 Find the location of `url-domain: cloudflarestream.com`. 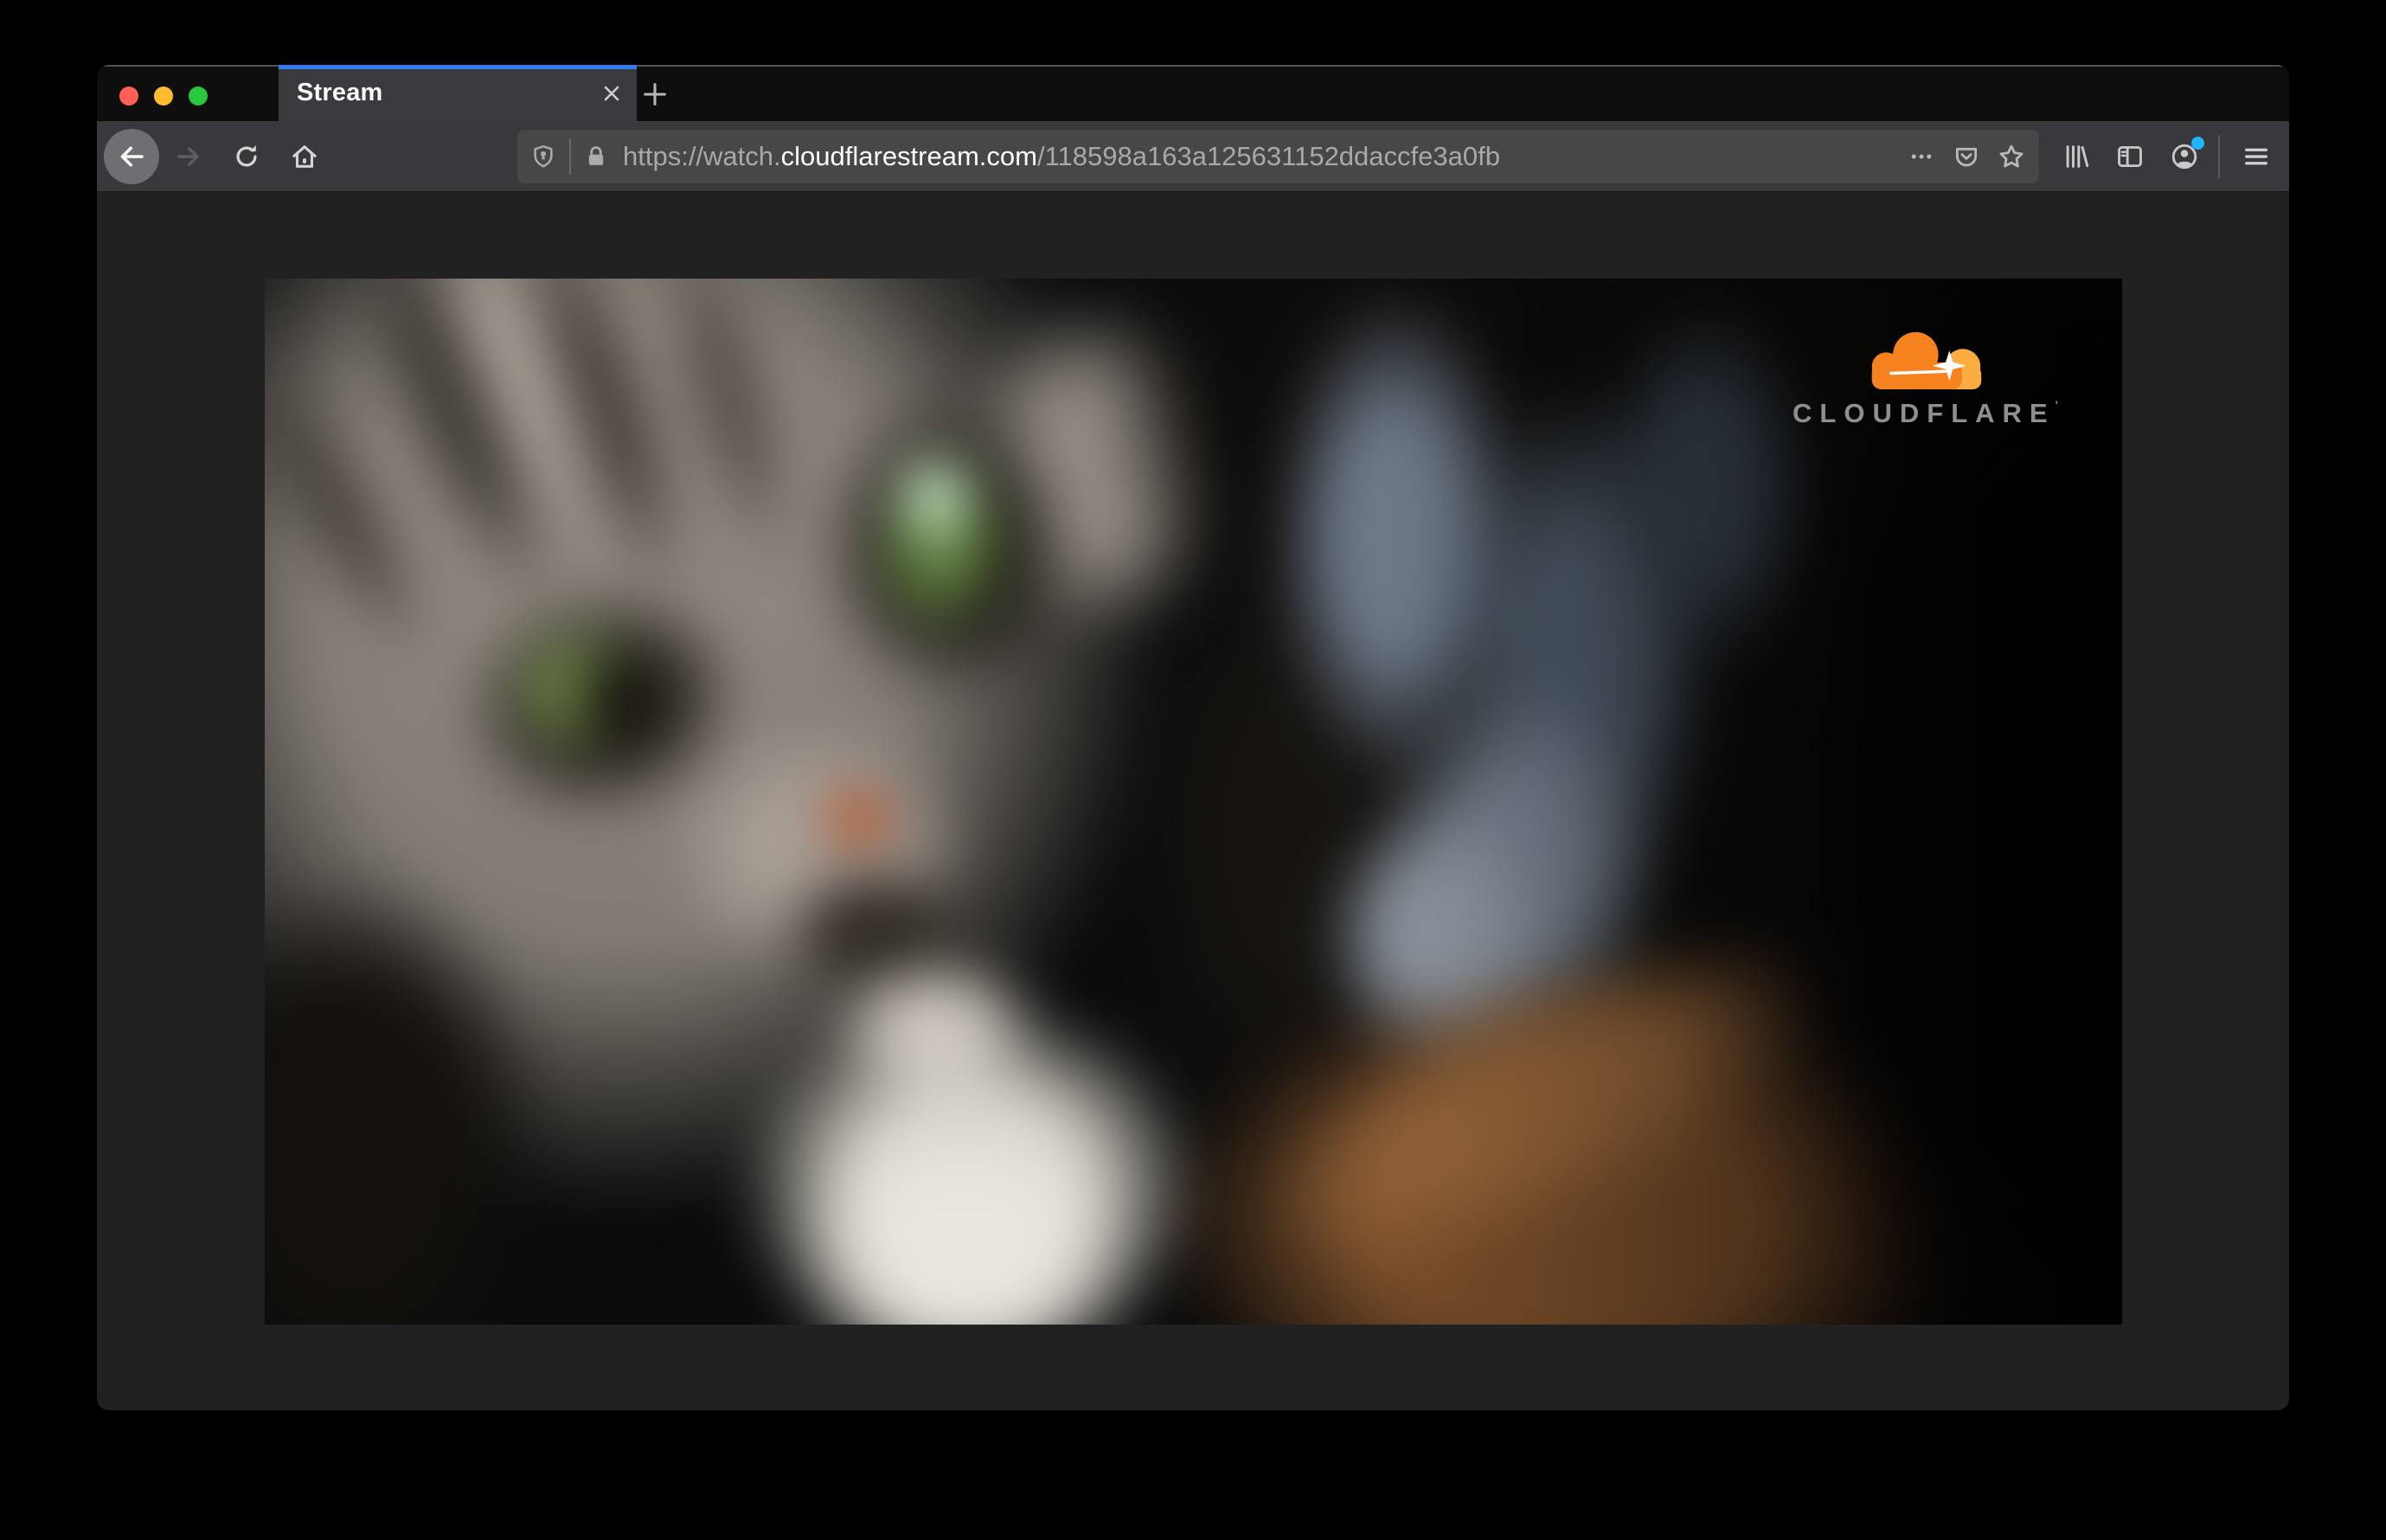

url-domain: cloudflarestream.com is located at coordinates (909, 156).